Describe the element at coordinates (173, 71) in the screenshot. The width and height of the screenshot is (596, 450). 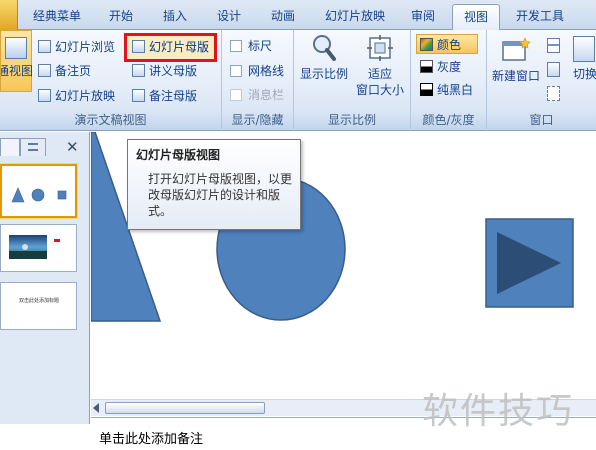
I see `handout-master-label: 讲义母版` at that location.